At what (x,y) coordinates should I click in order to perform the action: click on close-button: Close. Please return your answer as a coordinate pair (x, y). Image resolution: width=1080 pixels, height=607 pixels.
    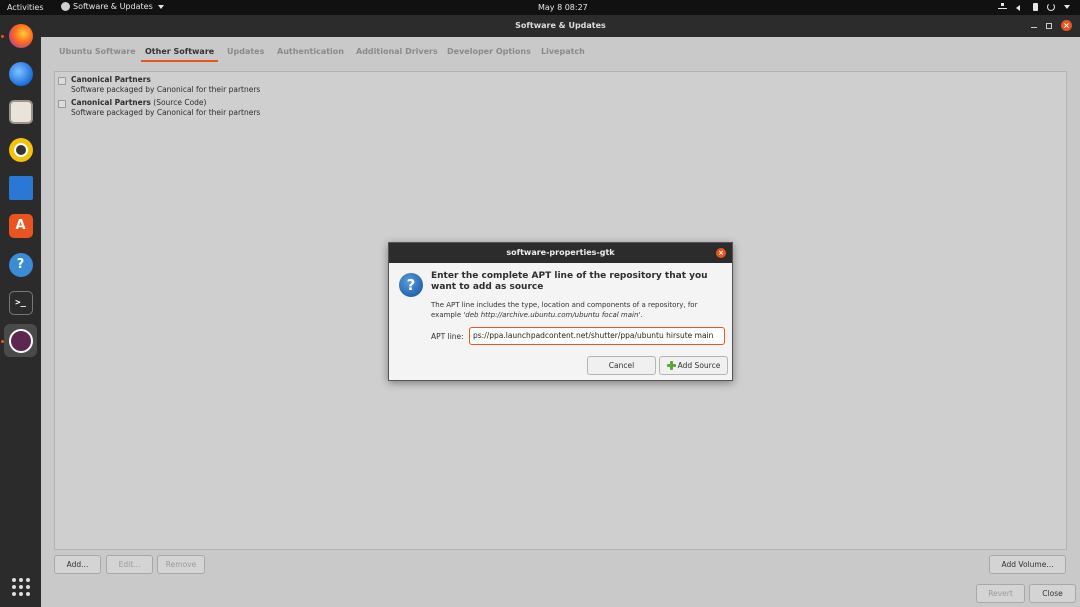
    Looking at the image, I should click on (1052, 593).